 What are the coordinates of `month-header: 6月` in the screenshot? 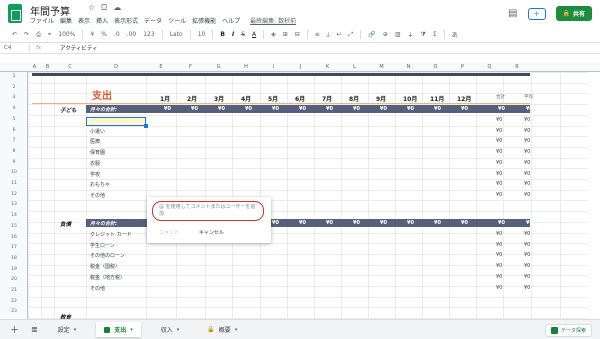 It's located at (300, 98).